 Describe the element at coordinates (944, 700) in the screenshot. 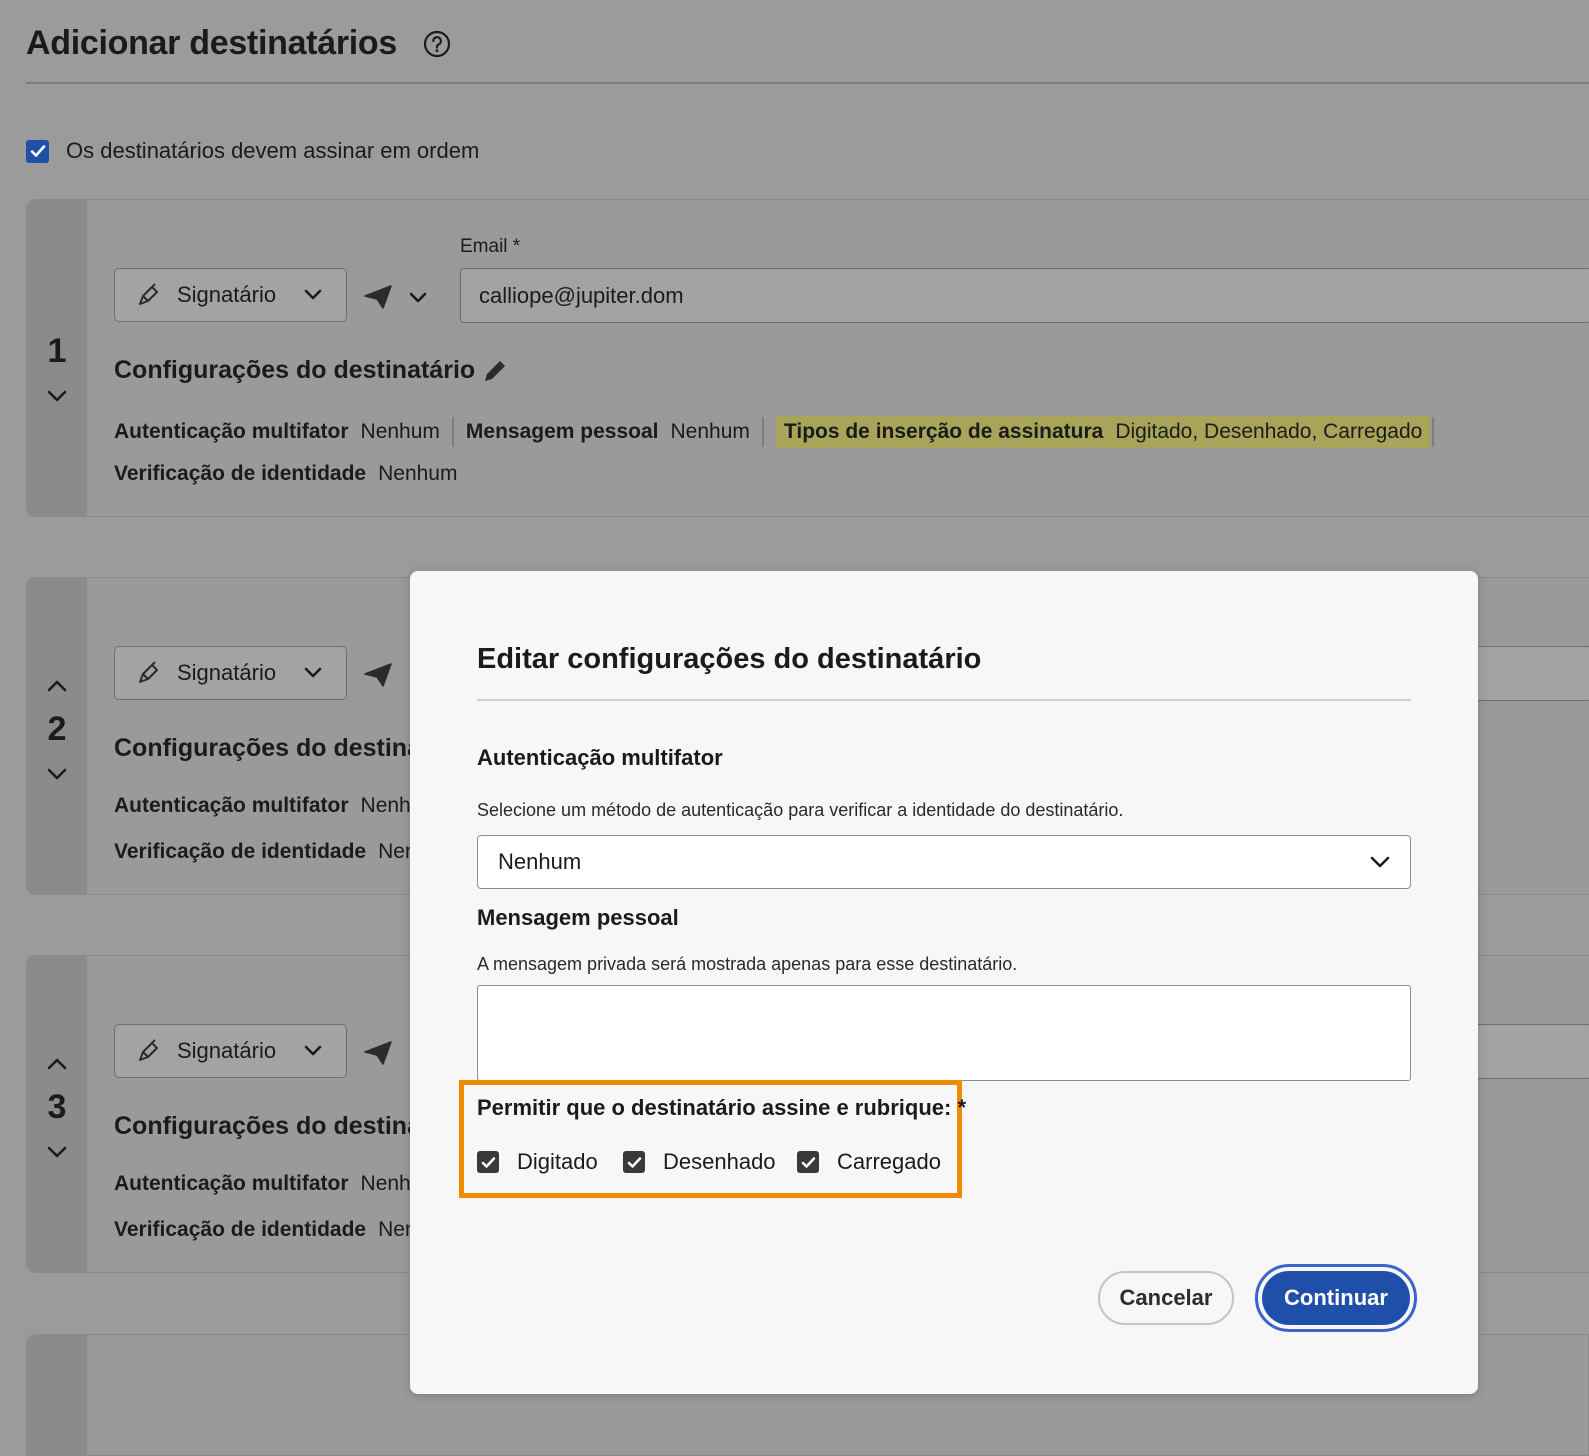

I see `dialog-divider` at that location.